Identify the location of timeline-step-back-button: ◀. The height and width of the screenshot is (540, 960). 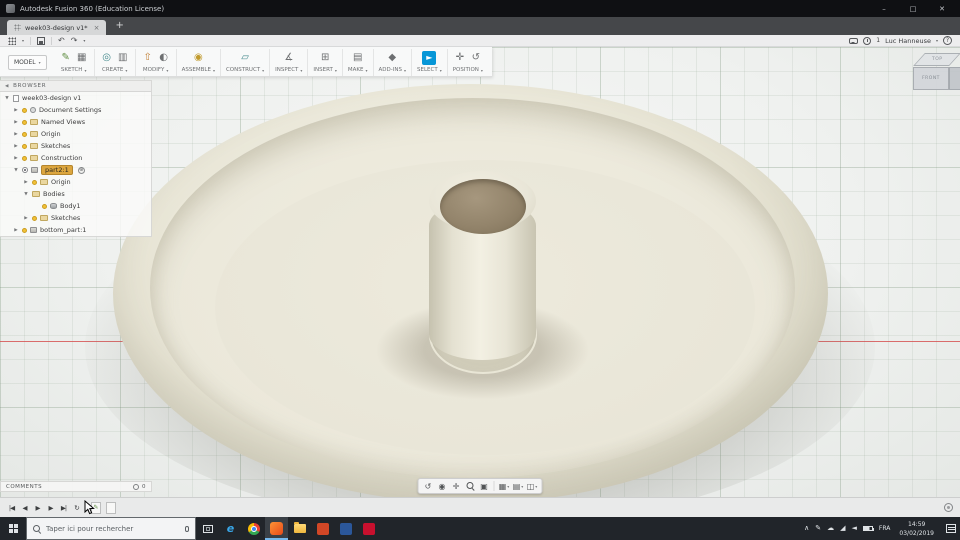
(24, 508).